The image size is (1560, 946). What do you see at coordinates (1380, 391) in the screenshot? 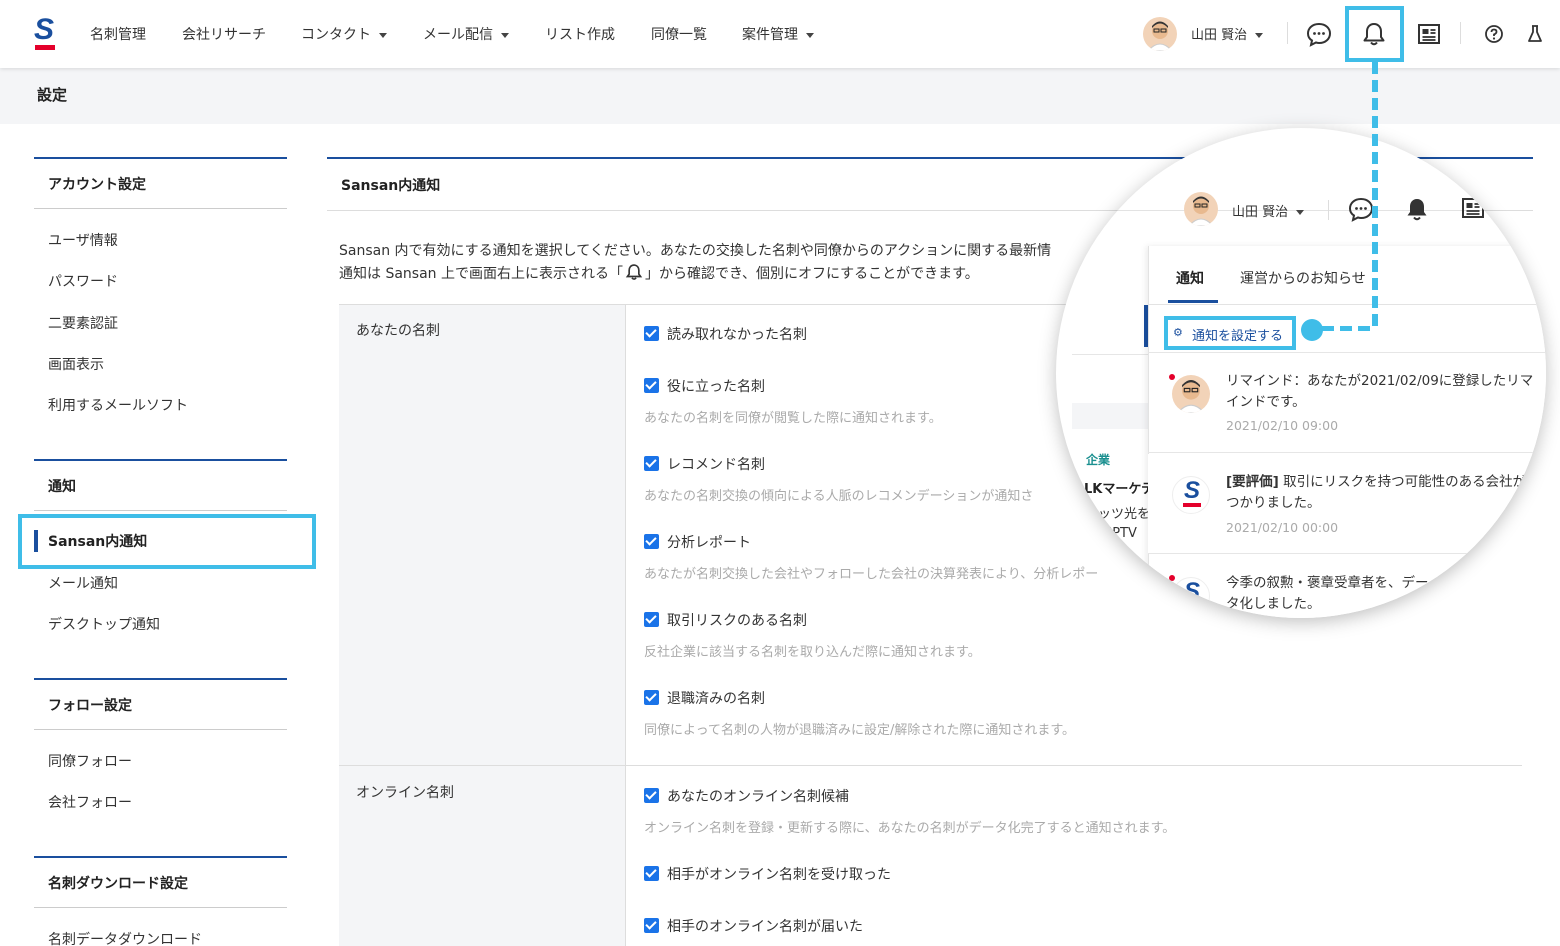
I see `notification-text: リマインド：あなたが2021/02/09に登録したリマインドです。` at bounding box center [1380, 391].